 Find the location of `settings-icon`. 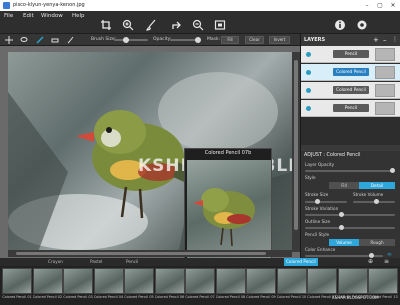

settings-icon is located at coordinates (362, 25).